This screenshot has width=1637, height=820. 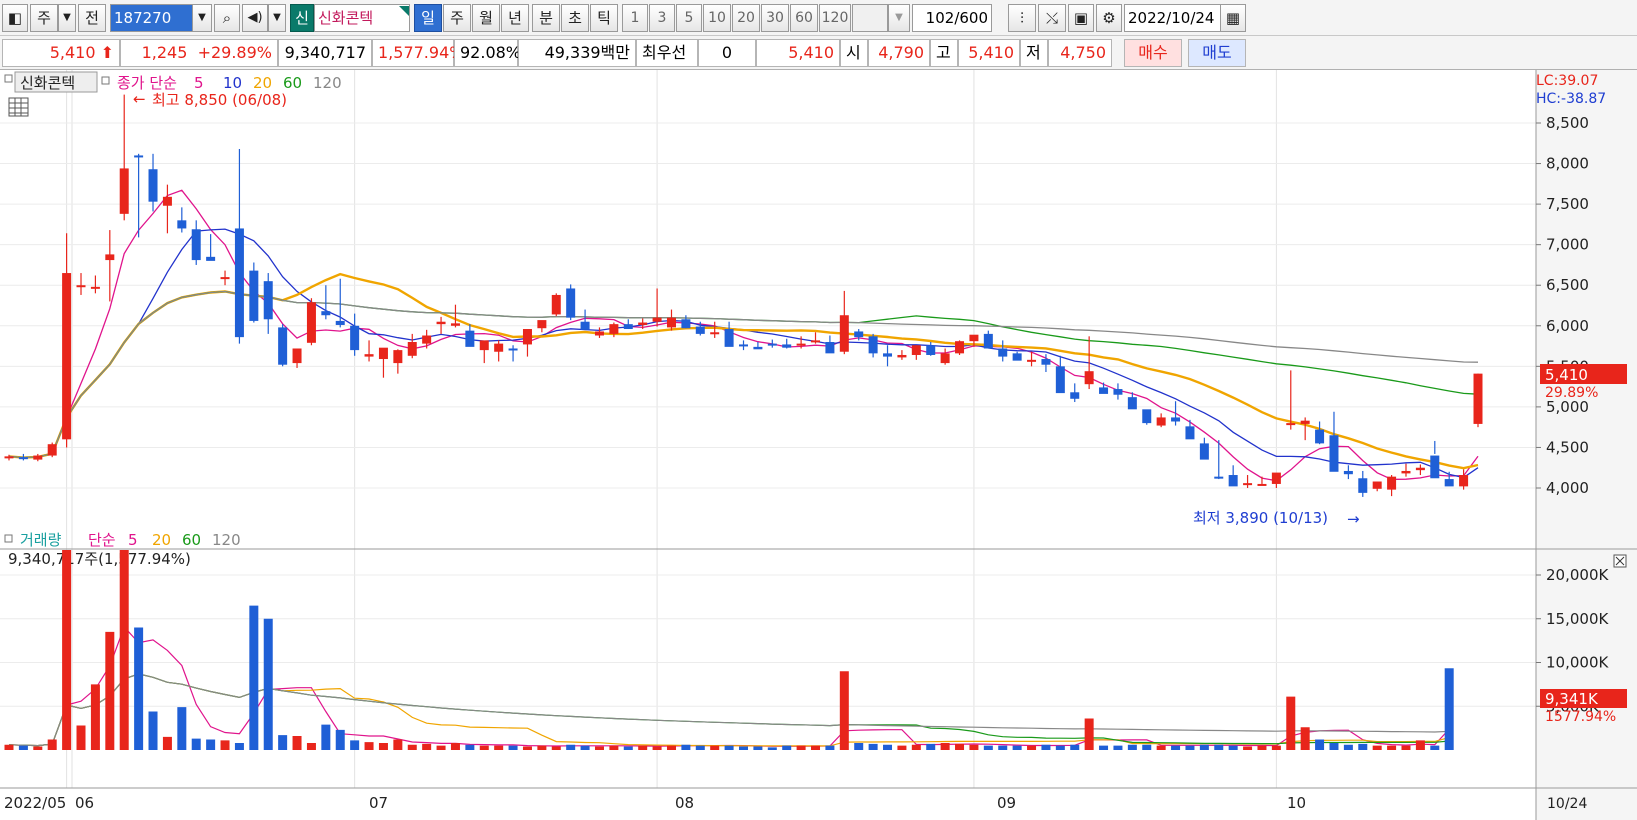 What do you see at coordinates (255, 18) in the screenshot?
I see `sound-icon: ◀)` at bounding box center [255, 18].